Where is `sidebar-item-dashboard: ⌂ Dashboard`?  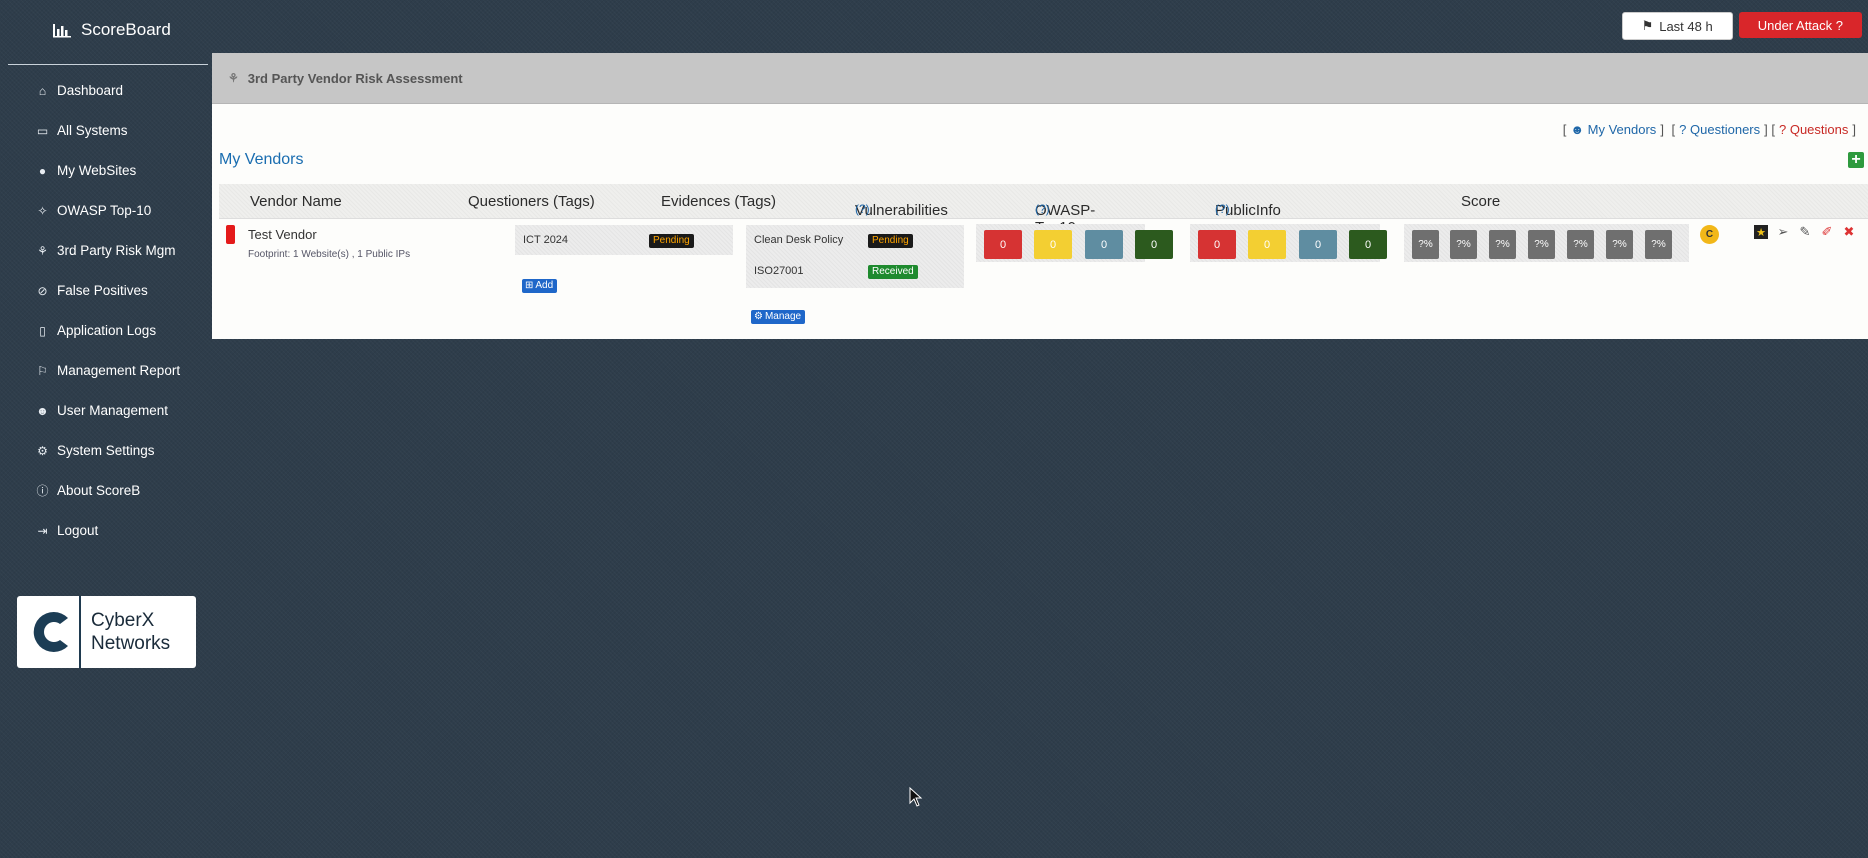 sidebar-item-dashboard: ⌂ Dashboard is located at coordinates (108, 103).